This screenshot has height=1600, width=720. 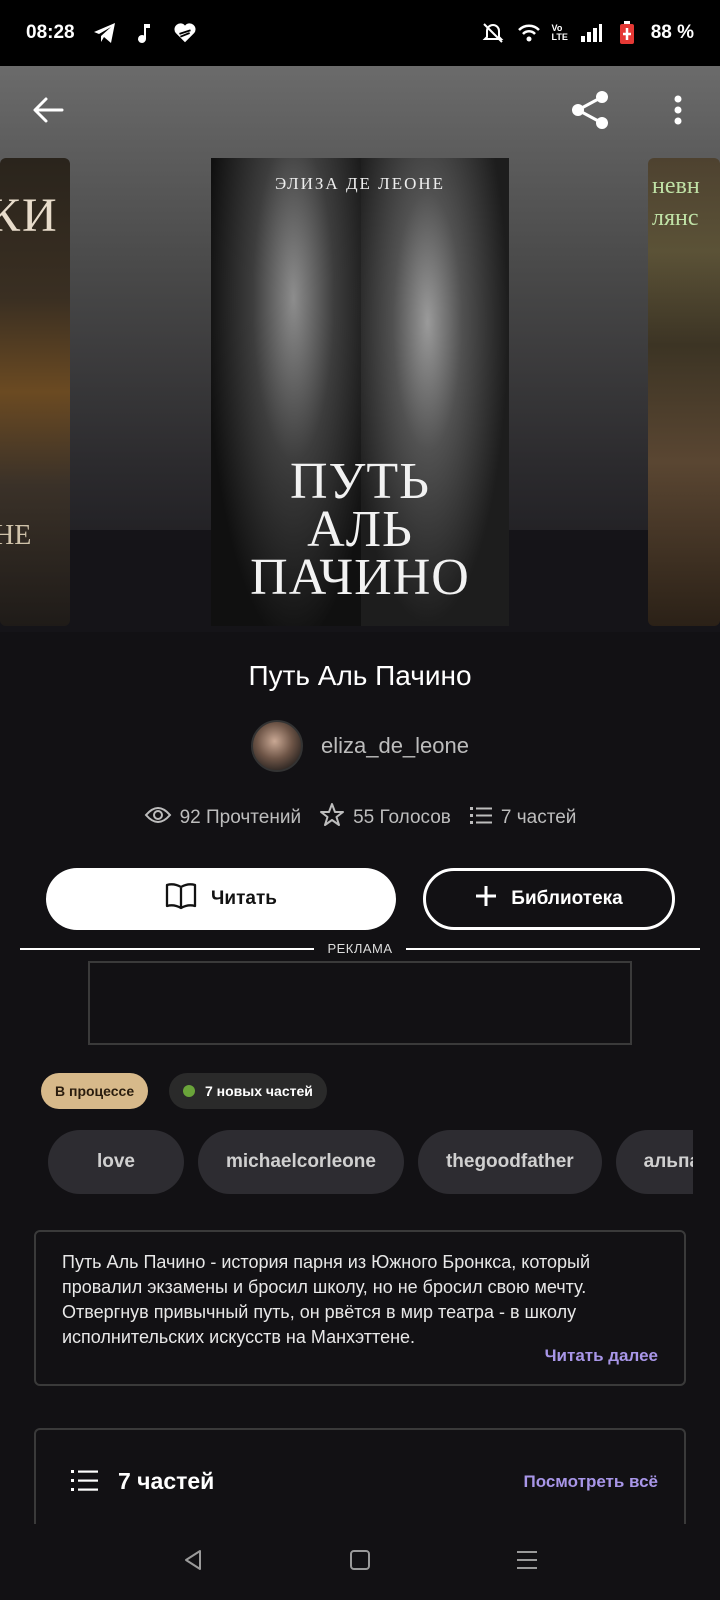 I want to click on more-vert-icon, so click(x=678, y=112).